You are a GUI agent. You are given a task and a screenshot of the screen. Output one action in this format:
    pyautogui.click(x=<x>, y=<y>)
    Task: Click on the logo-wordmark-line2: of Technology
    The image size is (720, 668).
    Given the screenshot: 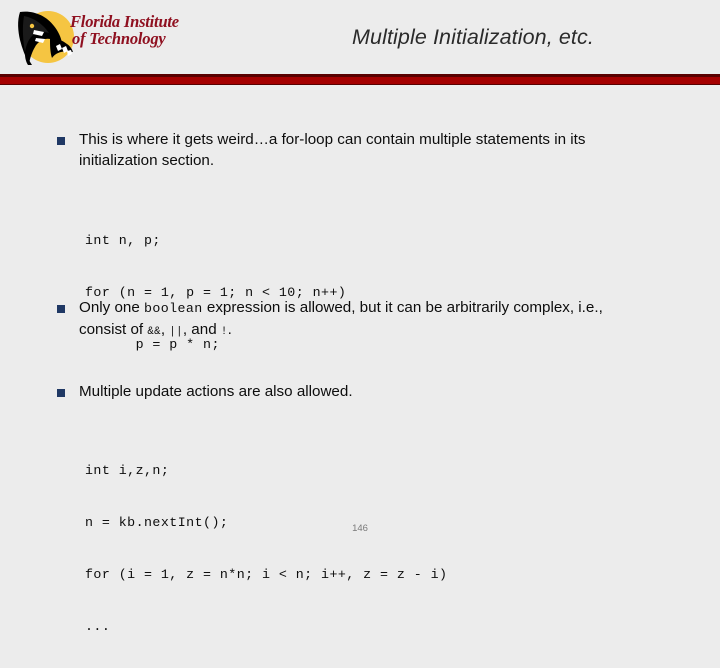 What is the action you would take?
    pyautogui.click(x=119, y=38)
    